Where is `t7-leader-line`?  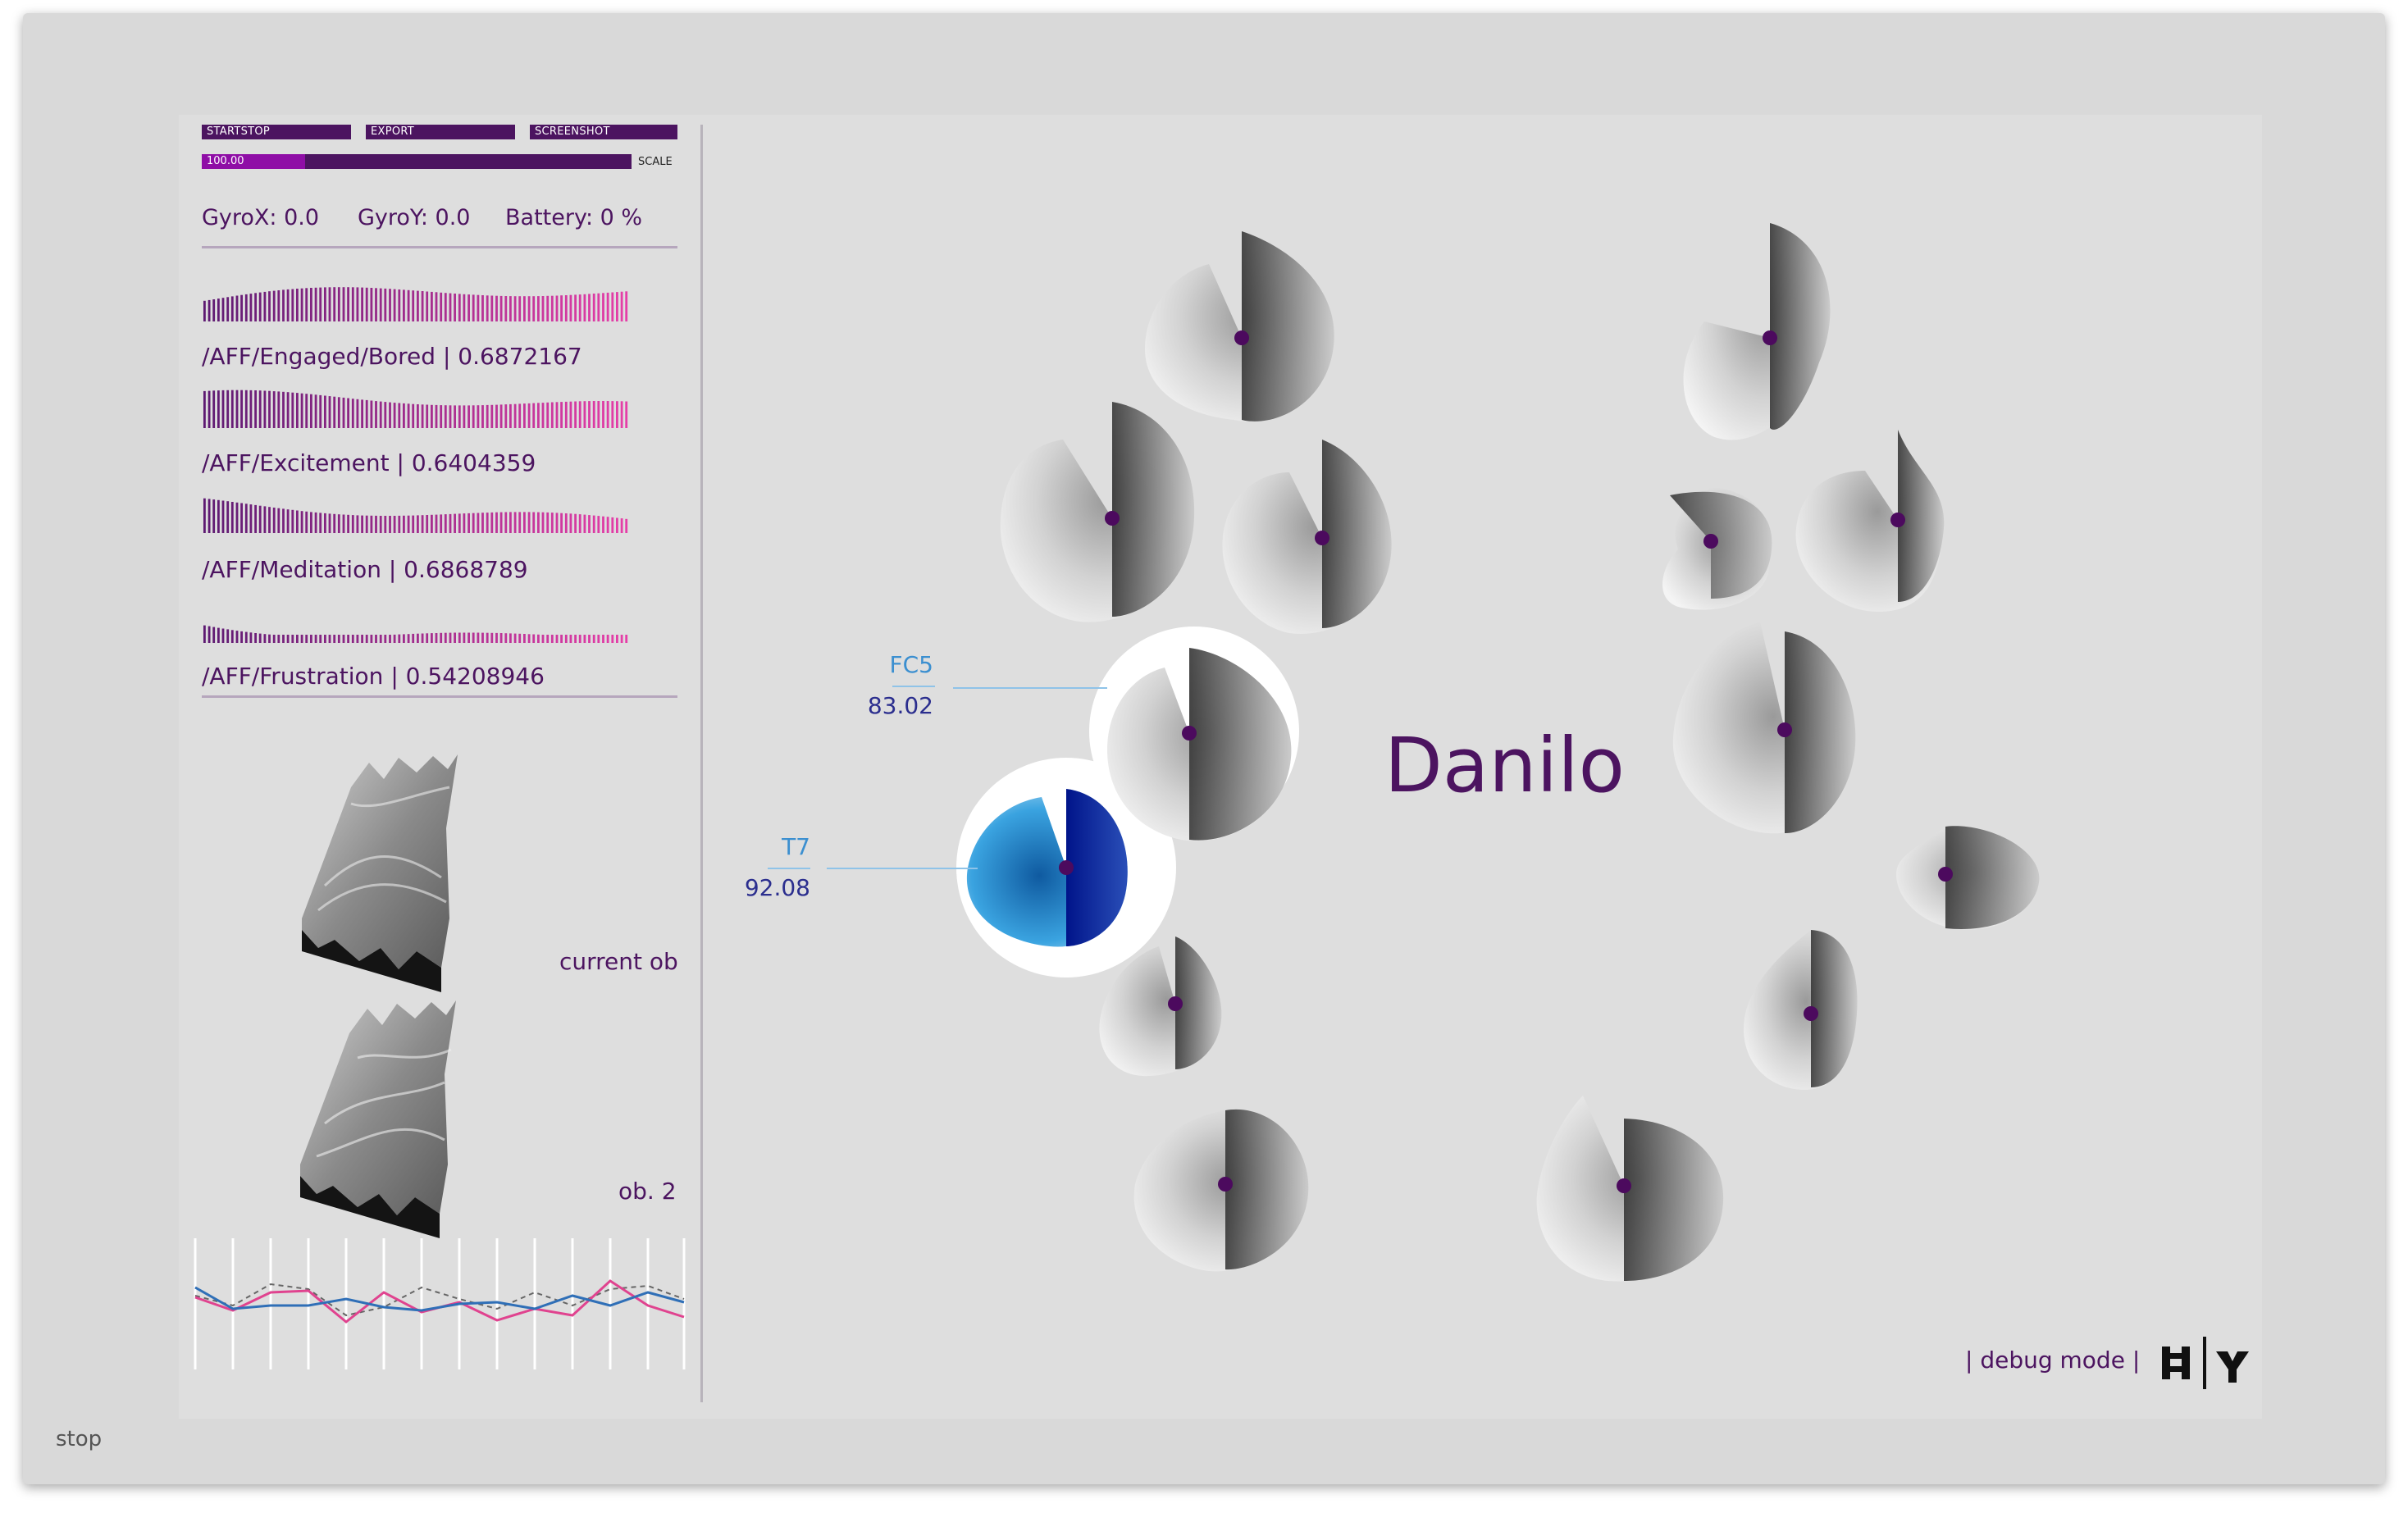 t7-leader-line is located at coordinates (902, 869).